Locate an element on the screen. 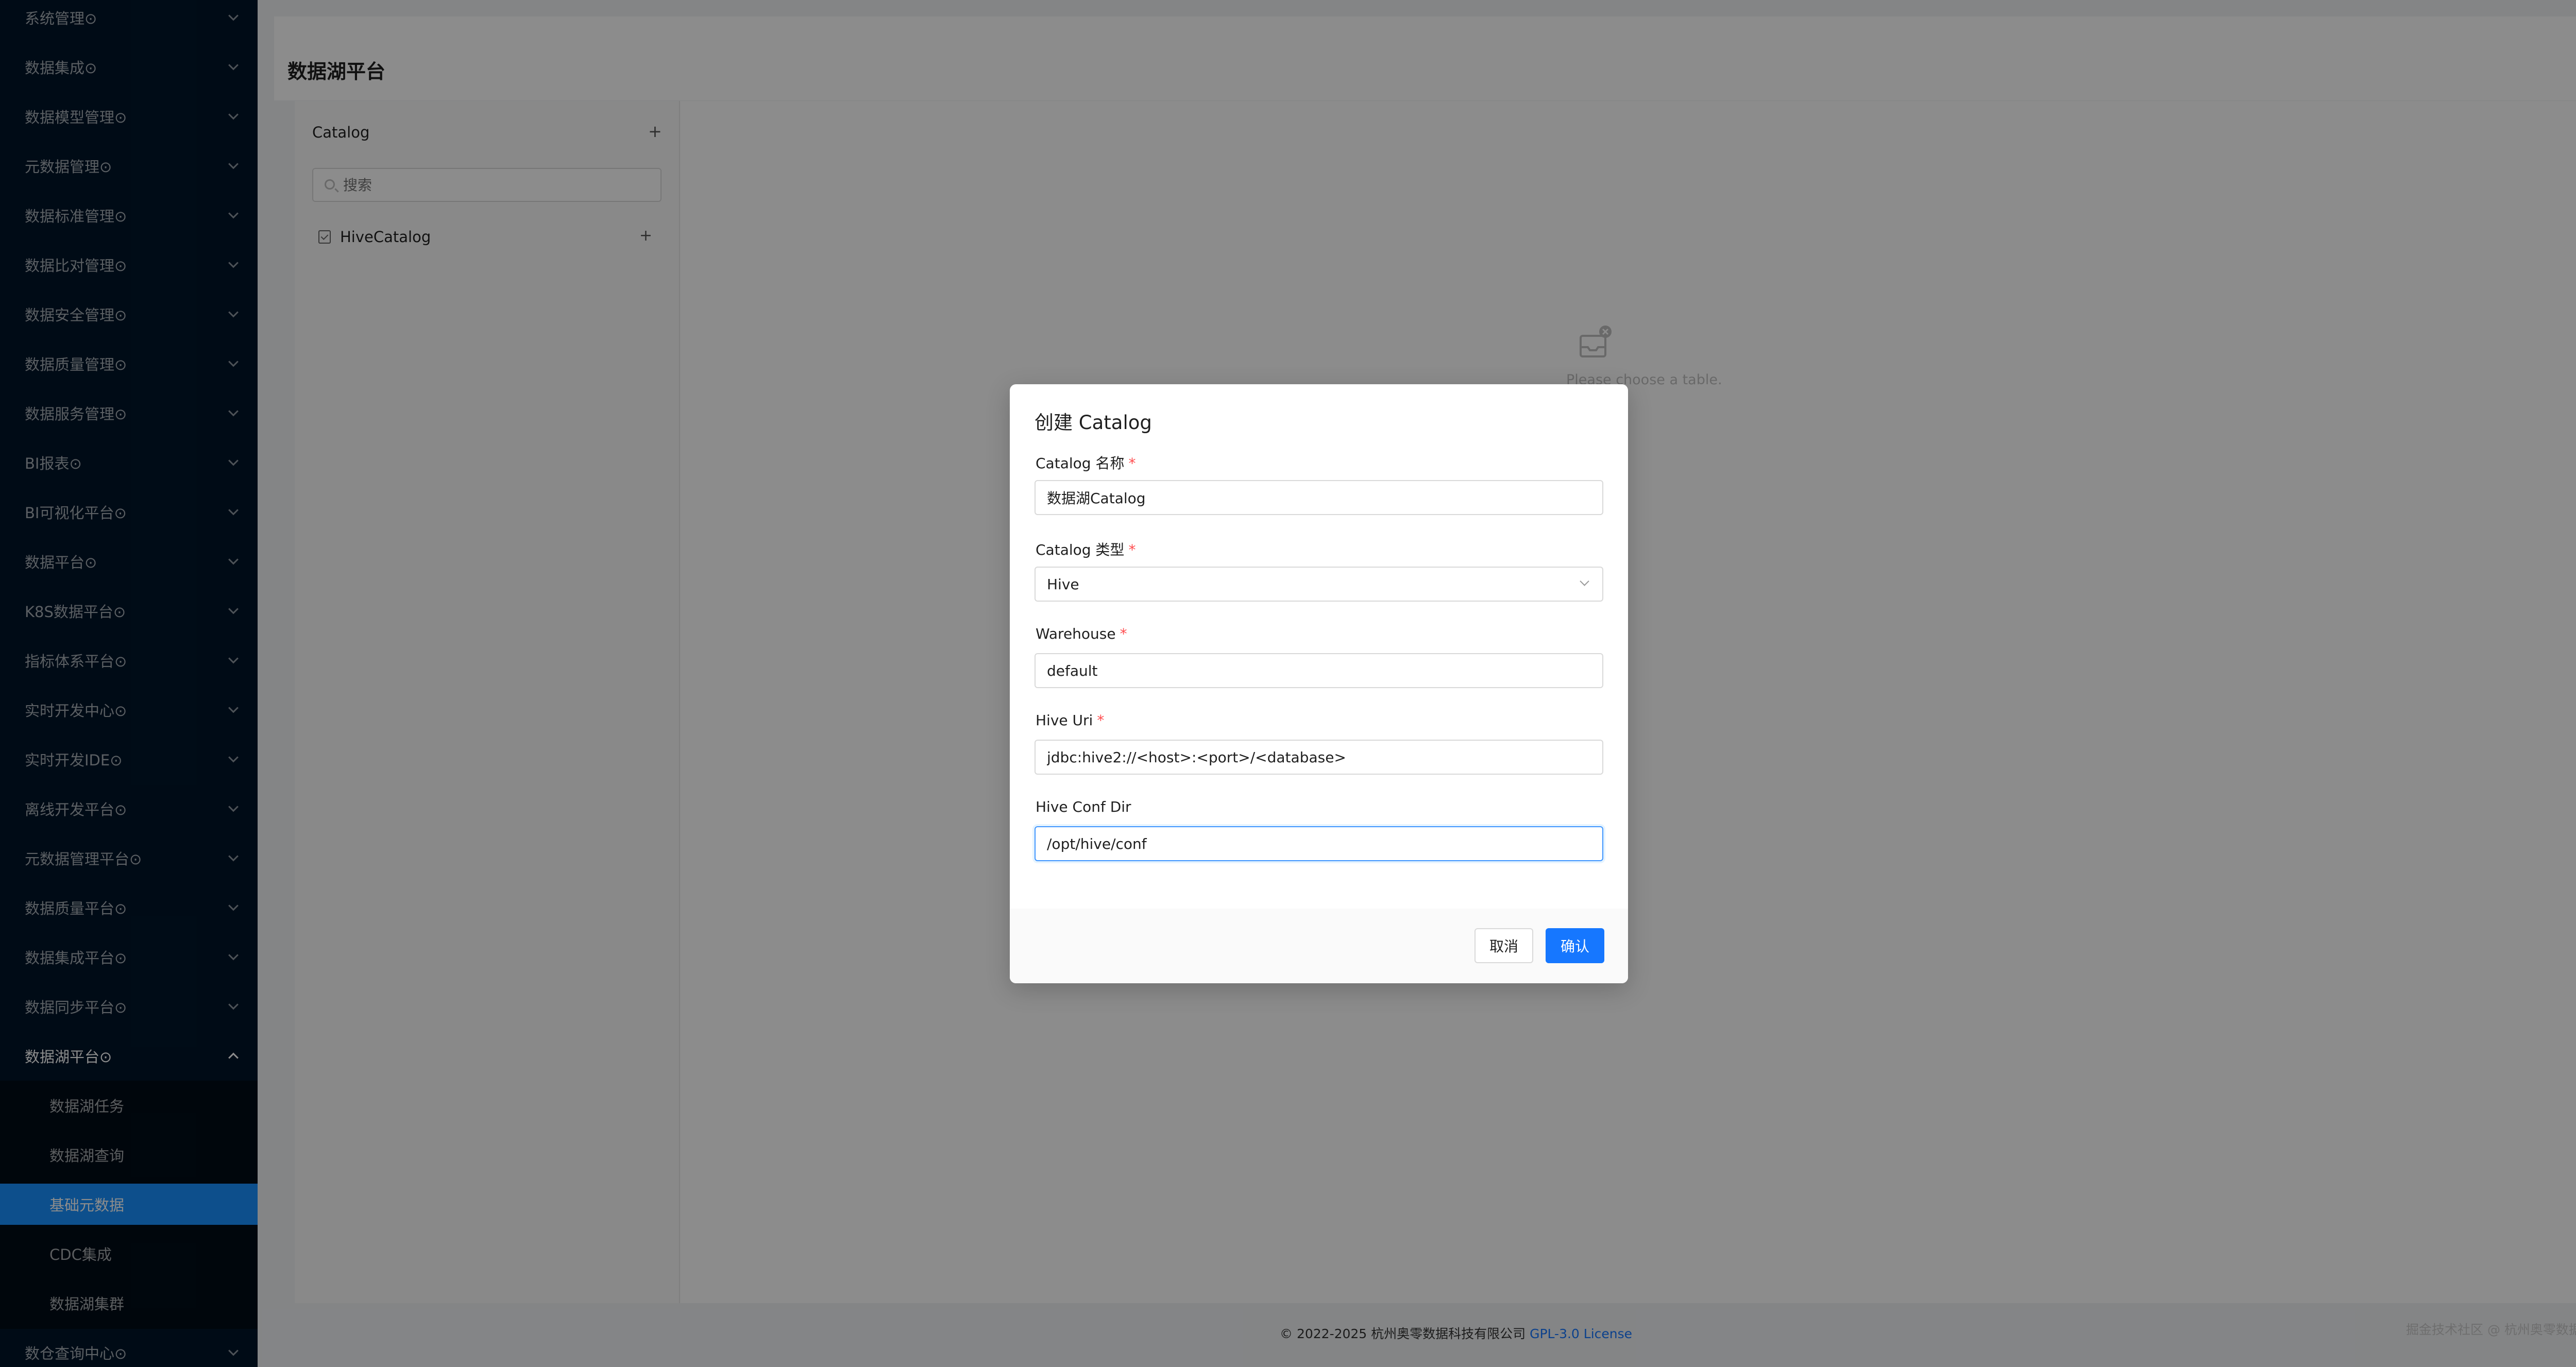  warehouse-input is located at coordinates (1315, 671).